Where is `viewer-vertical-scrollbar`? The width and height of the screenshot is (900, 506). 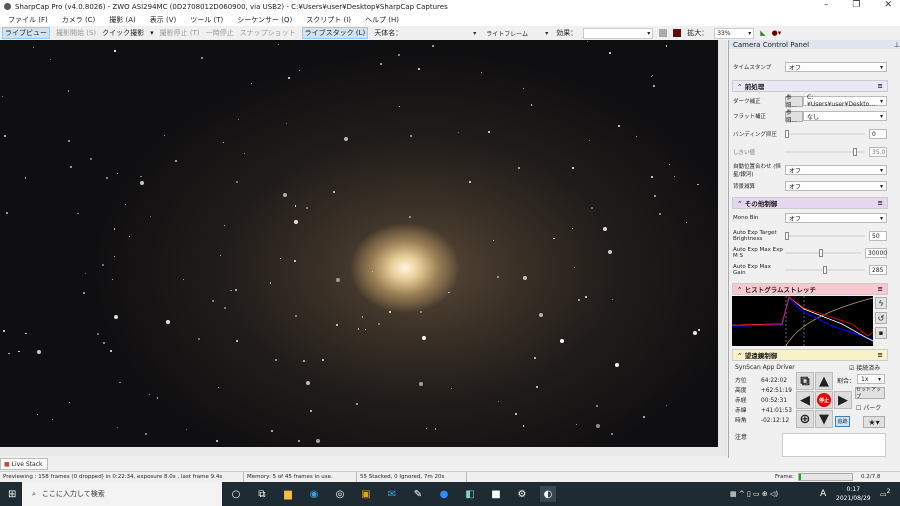 viewer-vertical-scrollbar is located at coordinates (722, 243).